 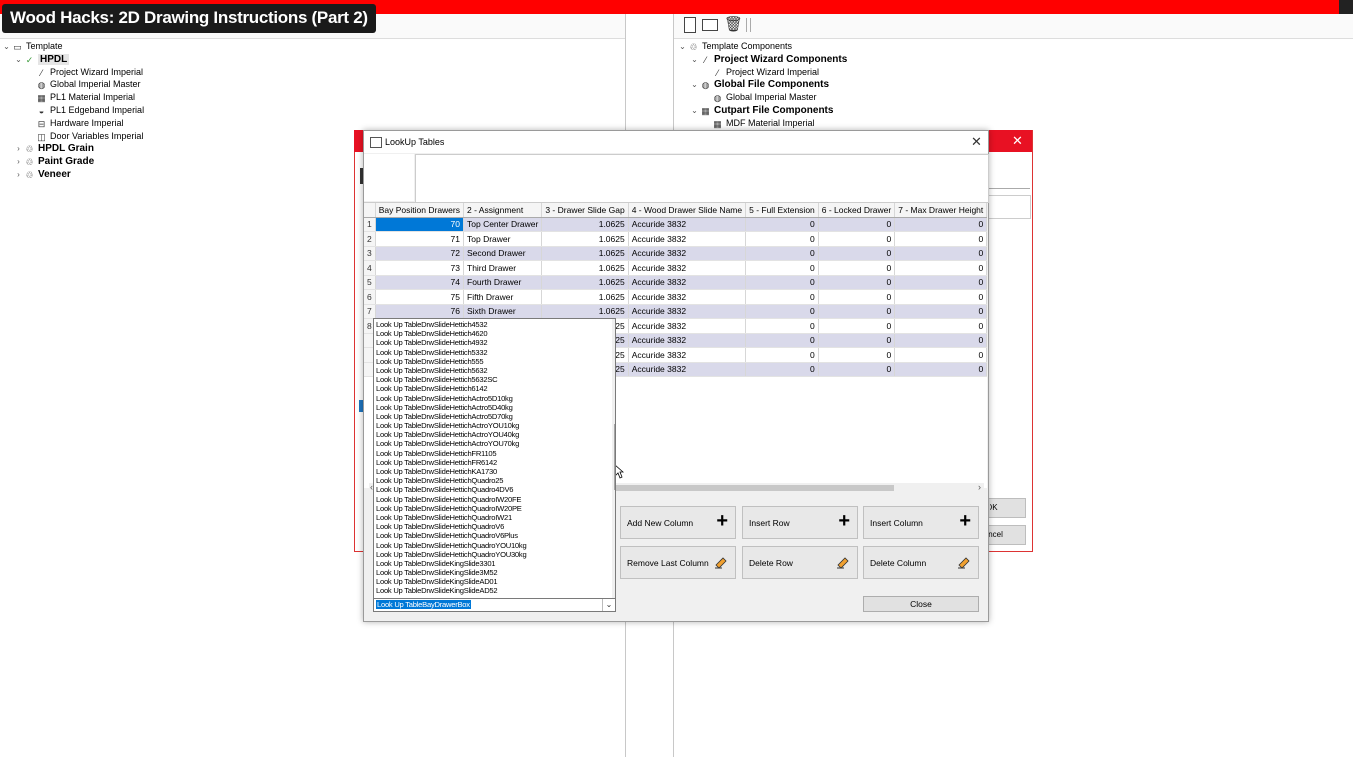 I want to click on row-header: 5, so click(x=370, y=282).